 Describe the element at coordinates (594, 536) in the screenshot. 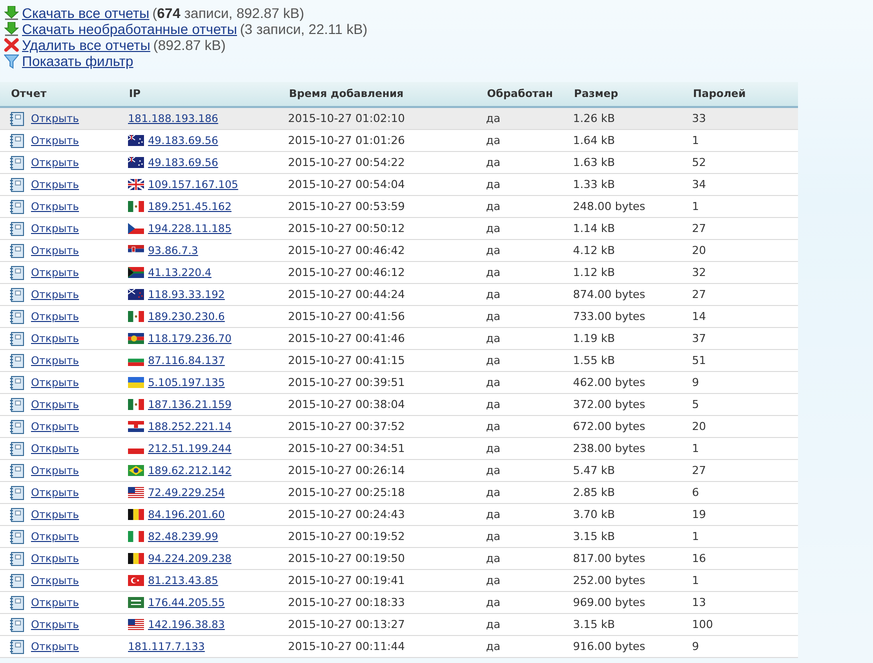

I see `size-cell-text: 3.15 kB` at that location.